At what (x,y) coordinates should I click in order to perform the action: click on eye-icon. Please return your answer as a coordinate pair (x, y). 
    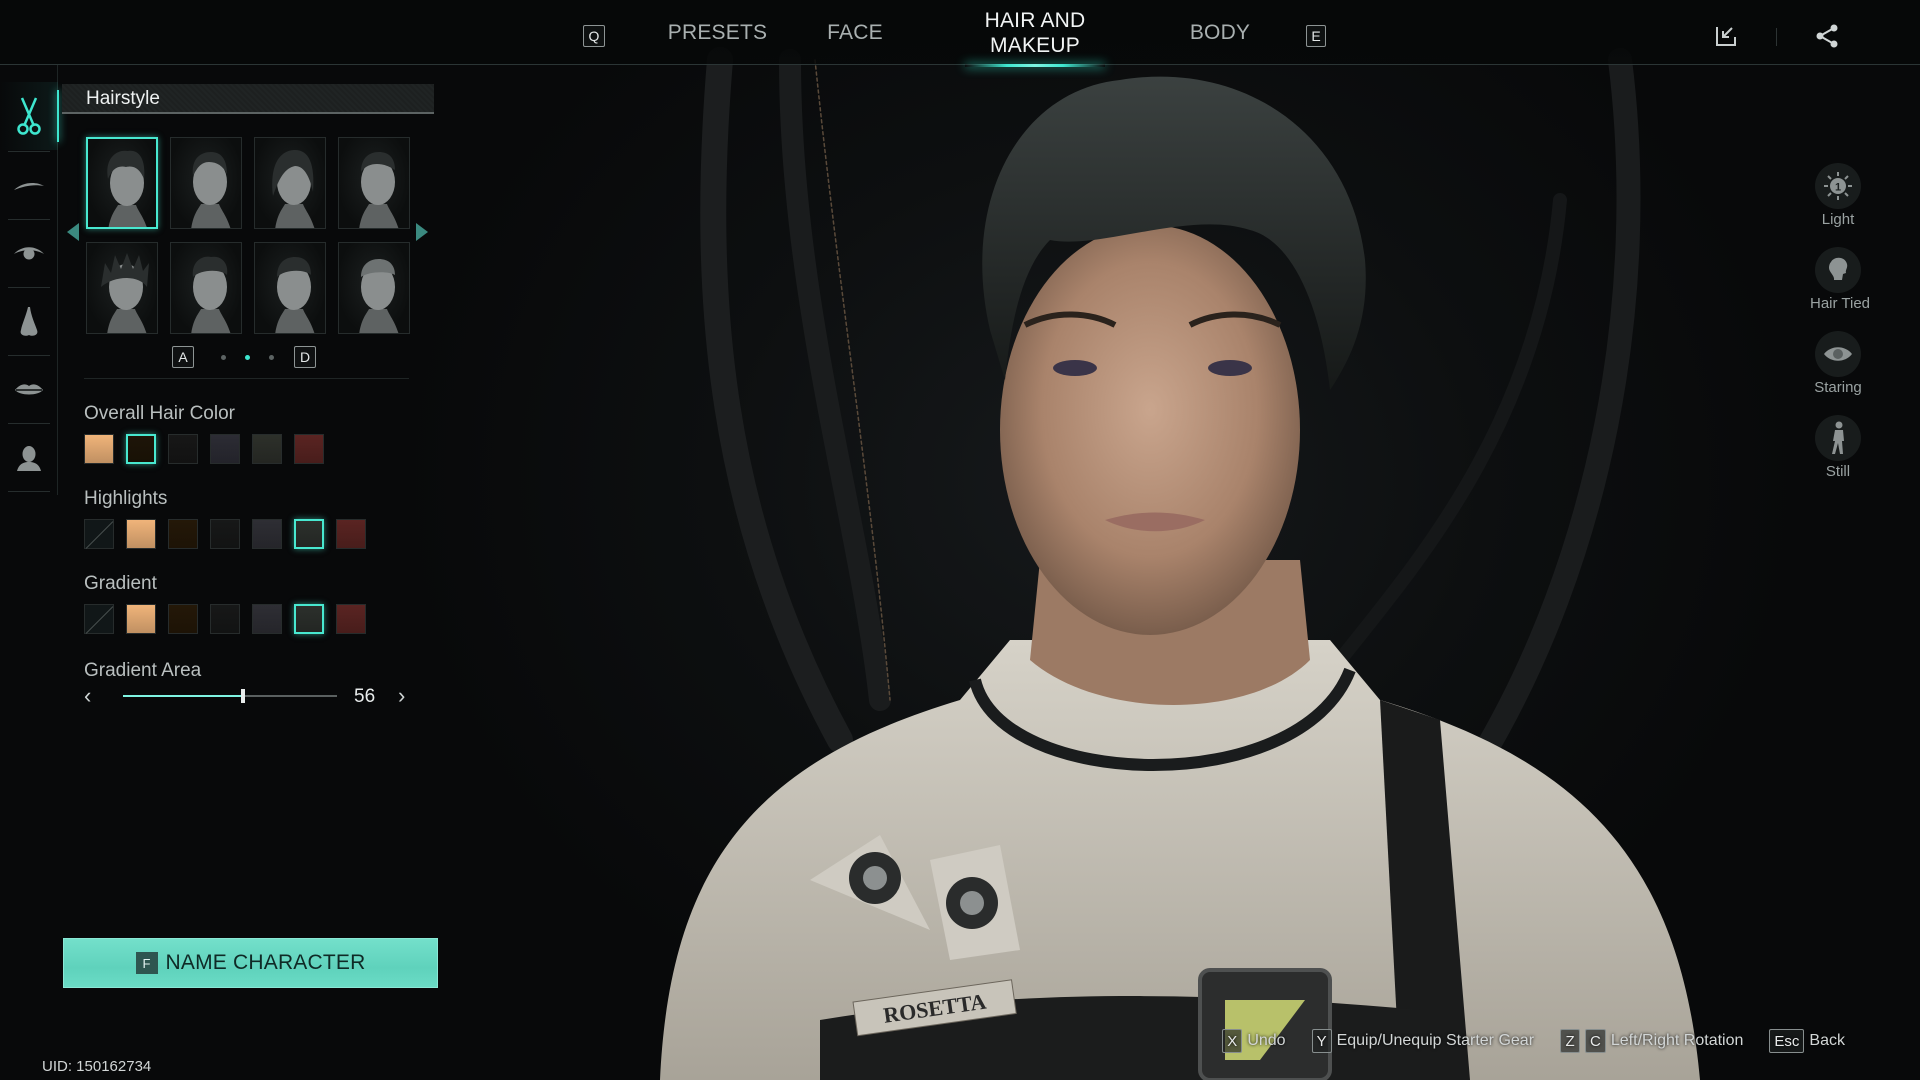
    Looking at the image, I should click on (1838, 354).